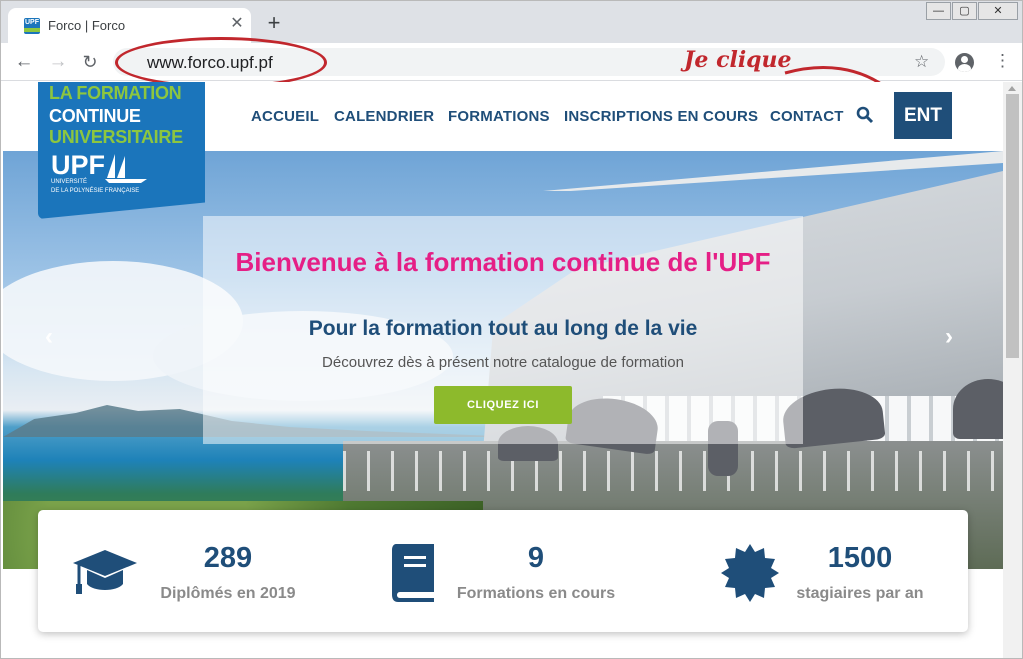  What do you see at coordinates (865, 115) in the screenshot?
I see `search-icon` at bounding box center [865, 115].